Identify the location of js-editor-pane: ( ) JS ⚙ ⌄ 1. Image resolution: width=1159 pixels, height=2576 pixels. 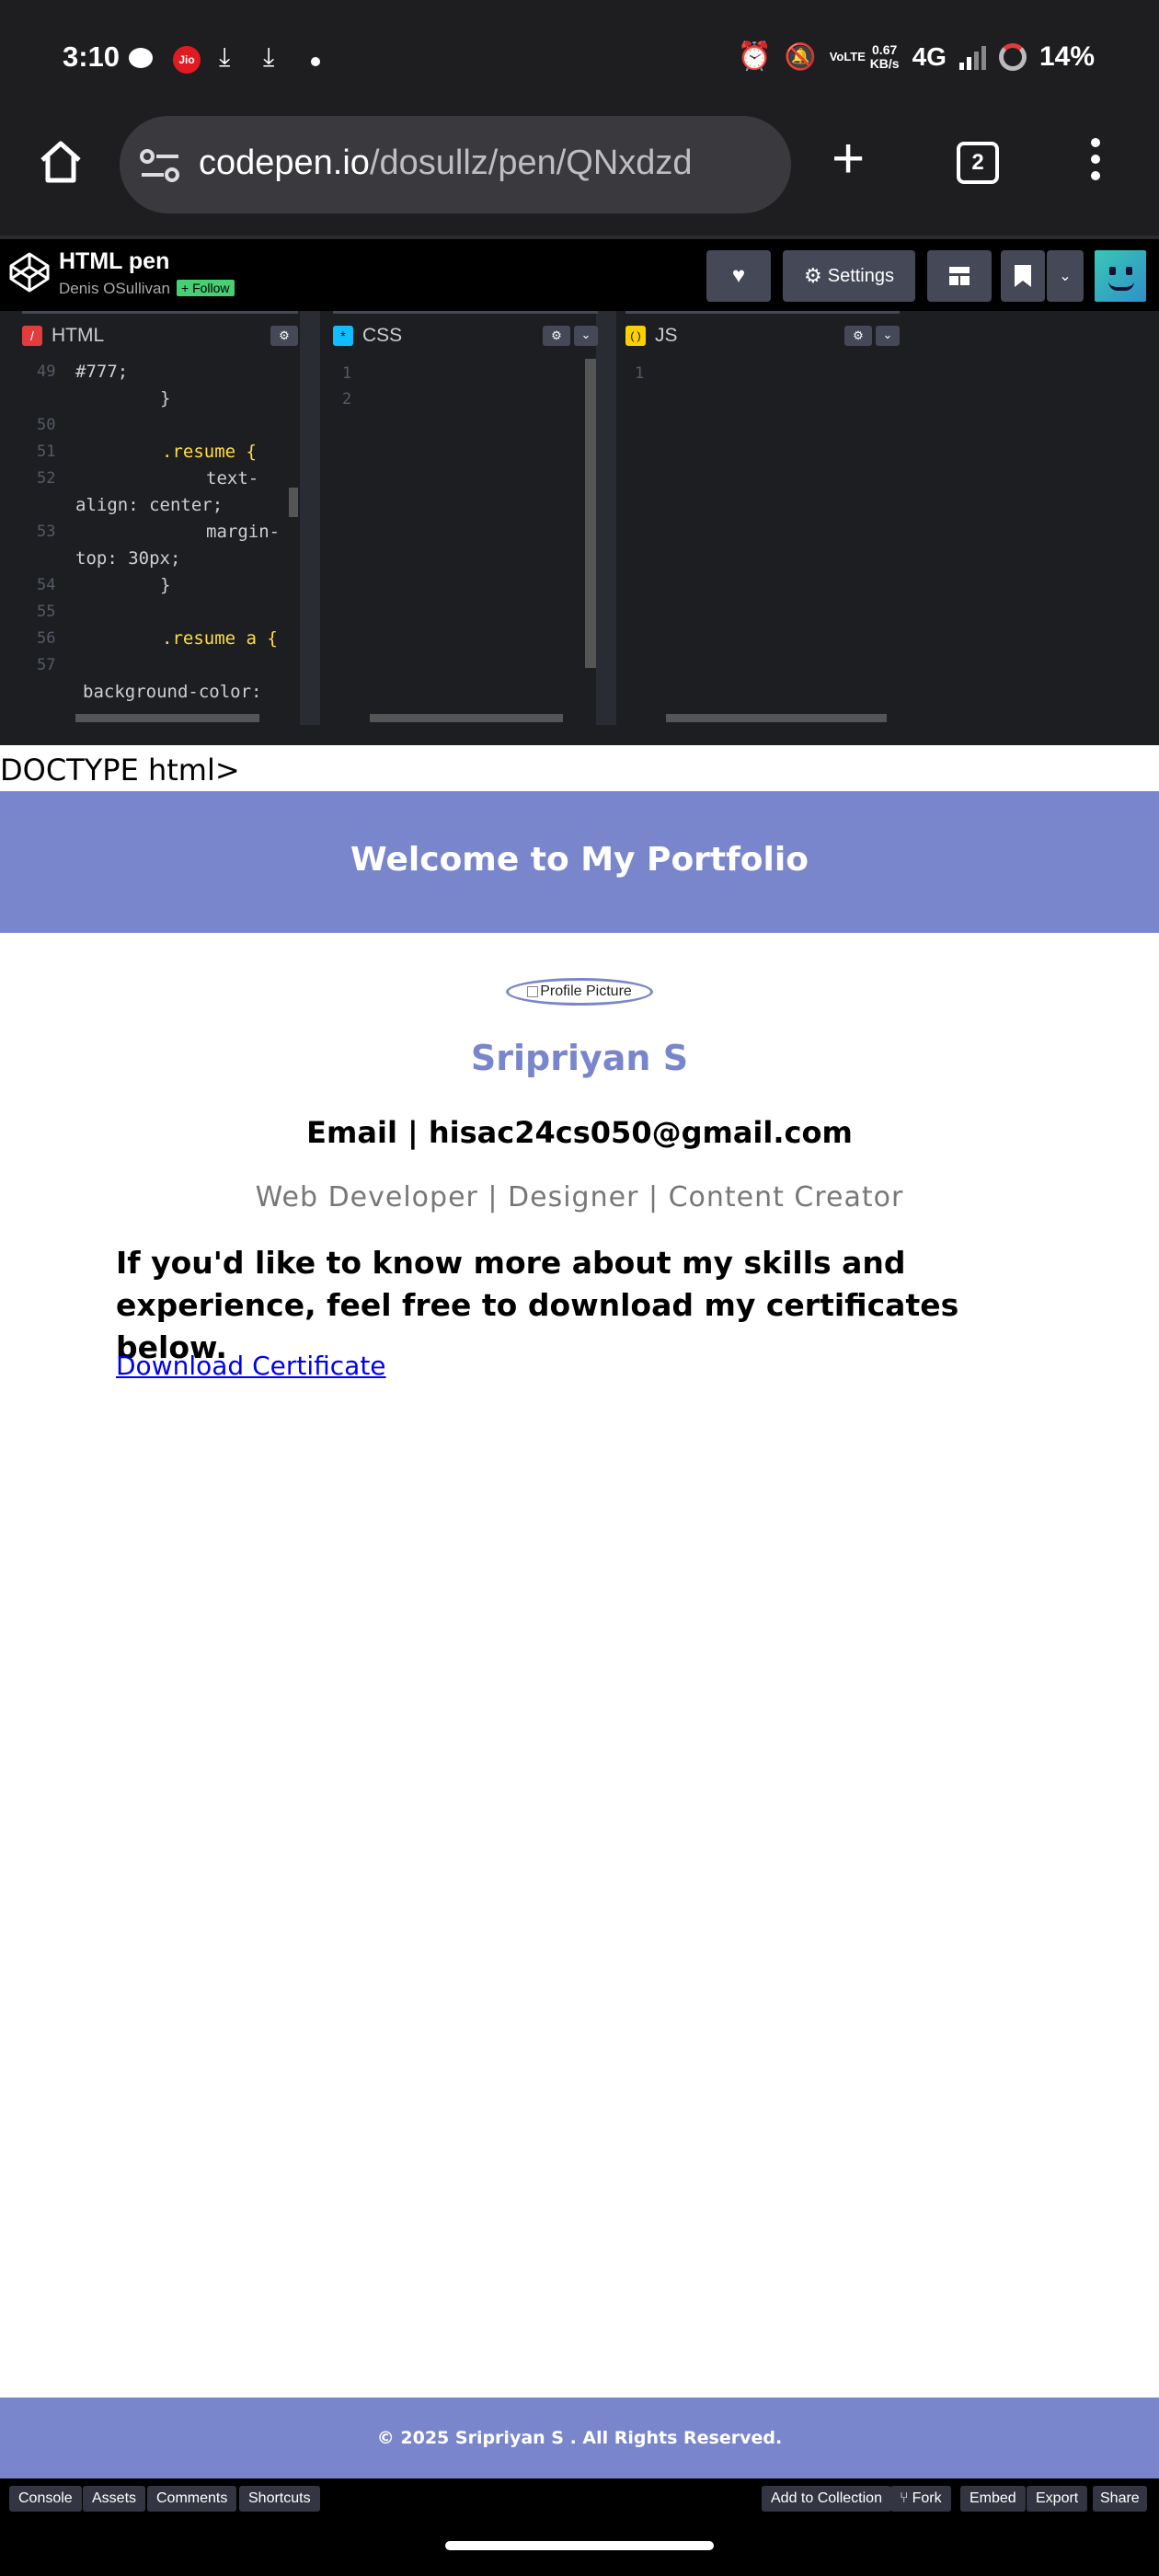
(887, 518).